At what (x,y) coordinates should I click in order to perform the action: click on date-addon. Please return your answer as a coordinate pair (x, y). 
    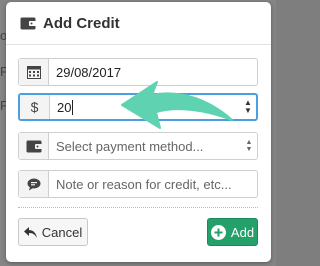
    Looking at the image, I should click on (34, 72).